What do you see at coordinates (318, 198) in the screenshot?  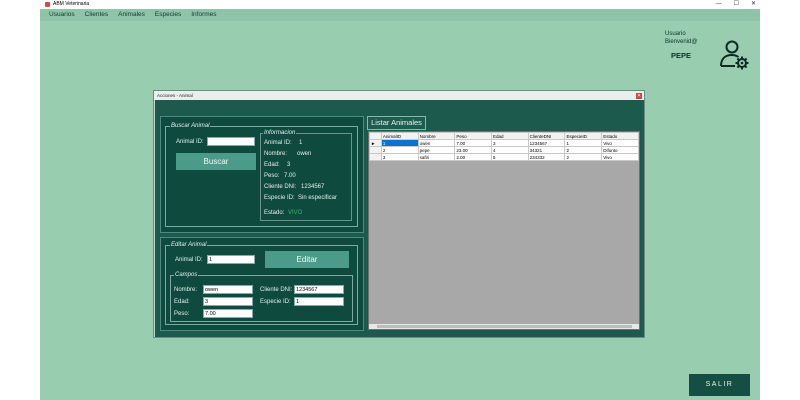 I see `info-especie-value: Sin especificar` at bounding box center [318, 198].